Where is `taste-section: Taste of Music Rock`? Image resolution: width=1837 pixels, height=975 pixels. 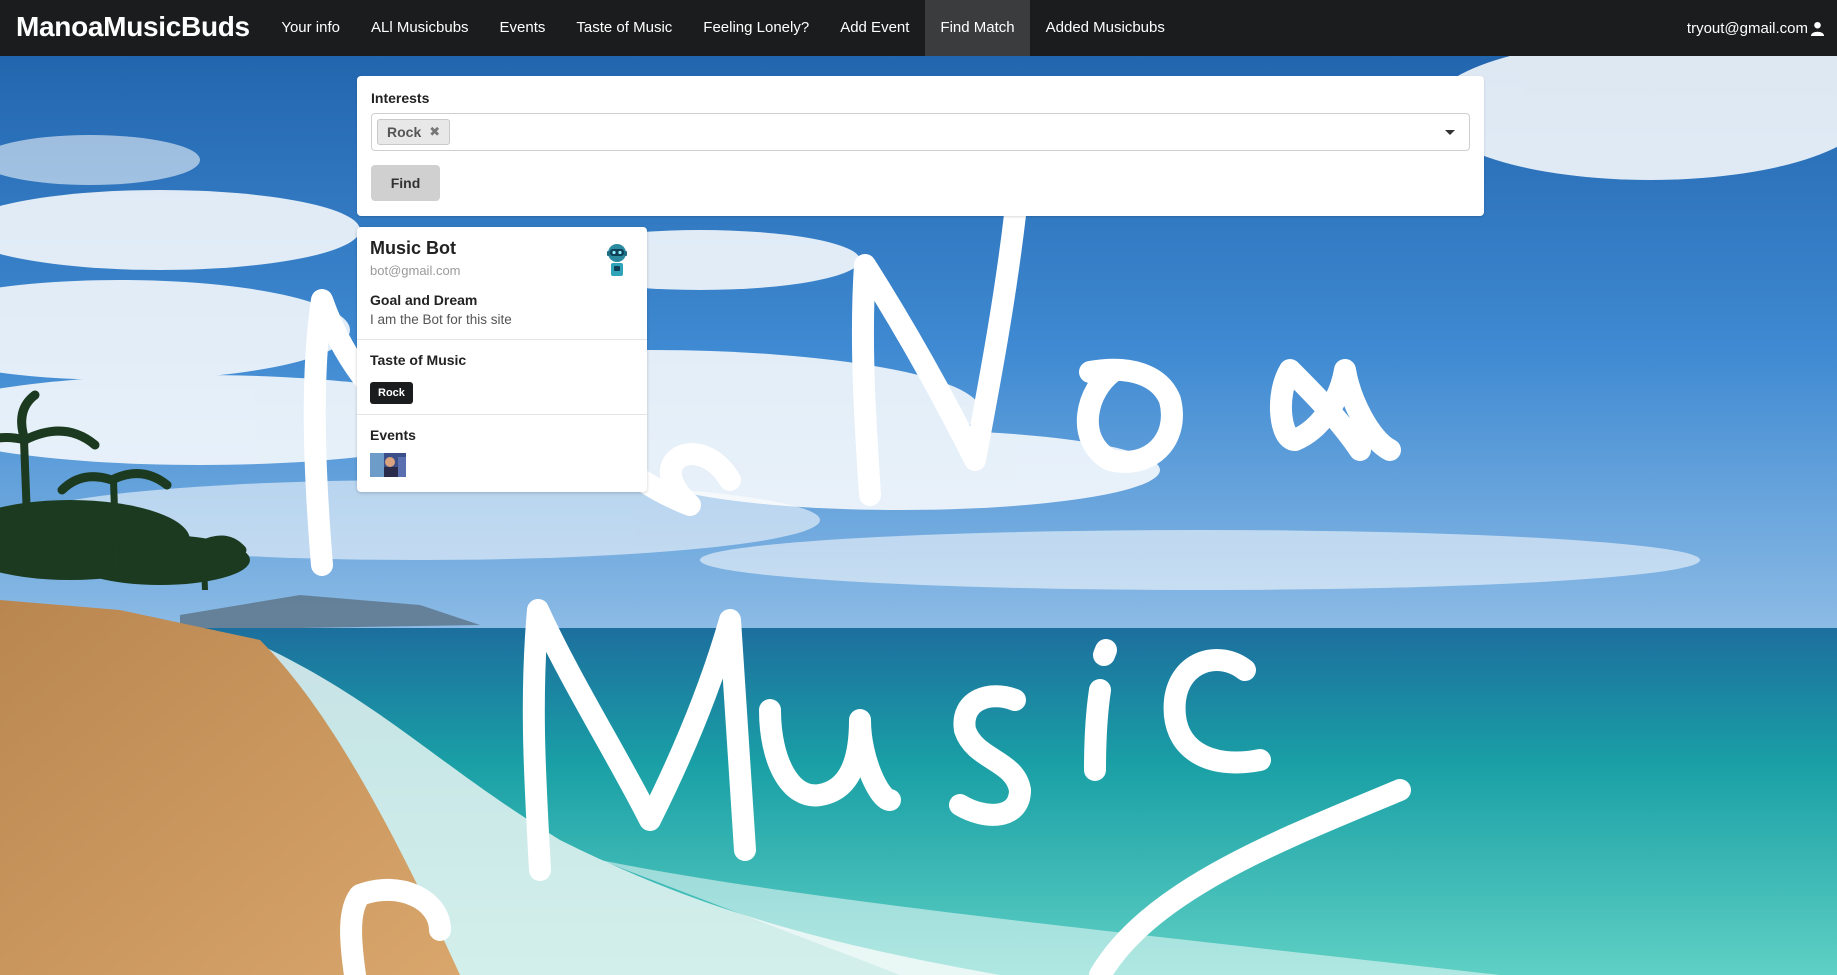
taste-section: Taste of Music Rock is located at coordinates (502, 377).